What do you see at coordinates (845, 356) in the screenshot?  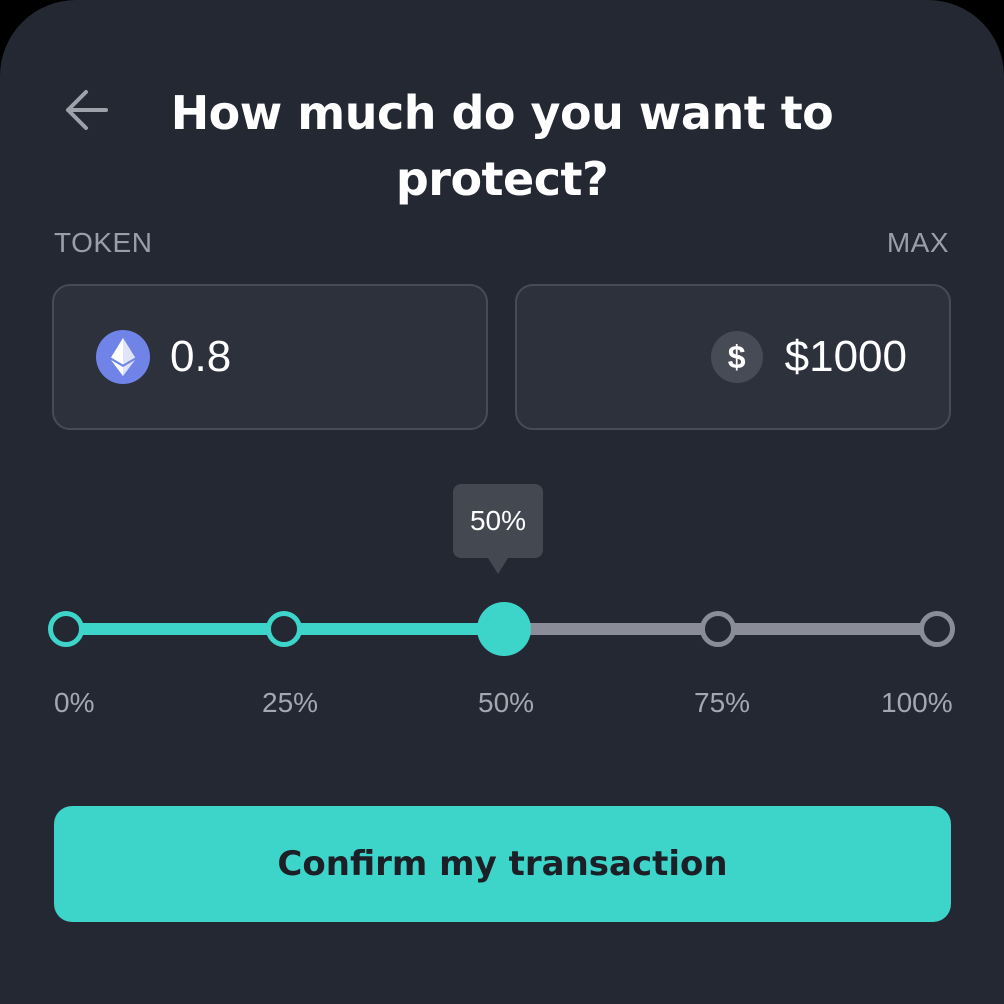 I see `usd-amount-value: $1000` at bounding box center [845, 356].